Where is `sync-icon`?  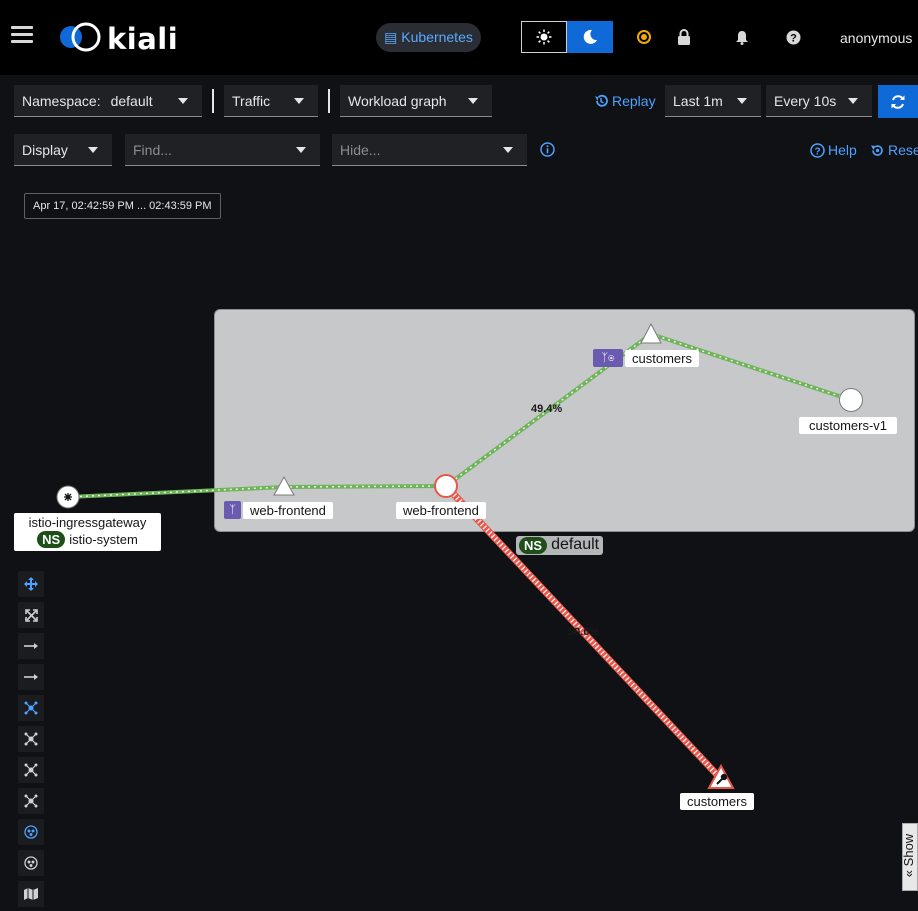 sync-icon is located at coordinates (898, 101).